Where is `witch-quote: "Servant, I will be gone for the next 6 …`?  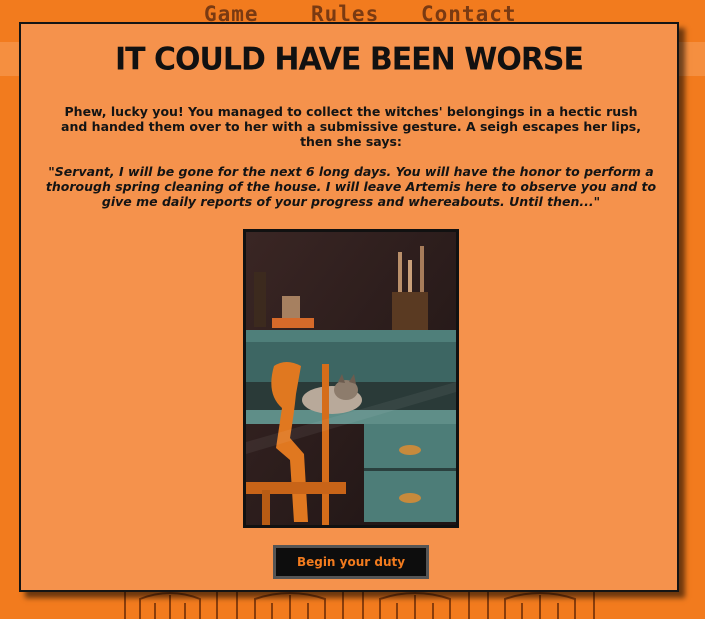 witch-quote: "Servant, I will be gone for the next 6 … is located at coordinates (351, 186).